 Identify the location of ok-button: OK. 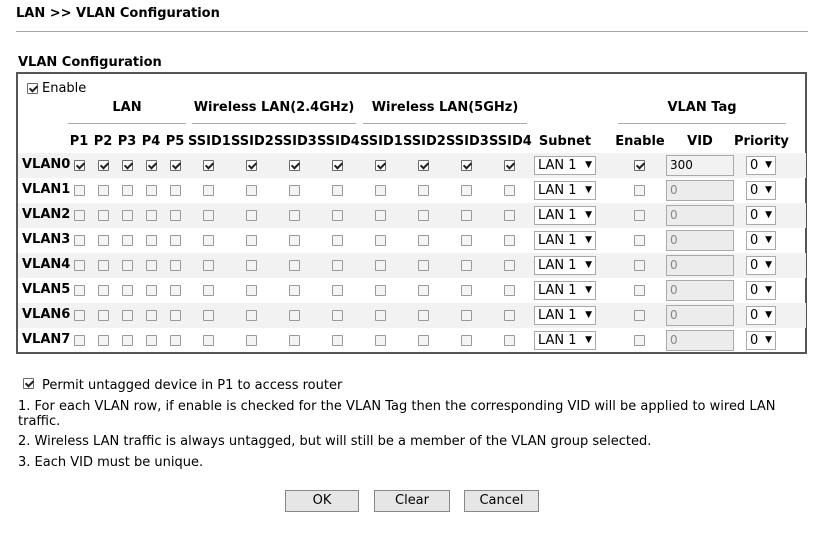
(322, 501).